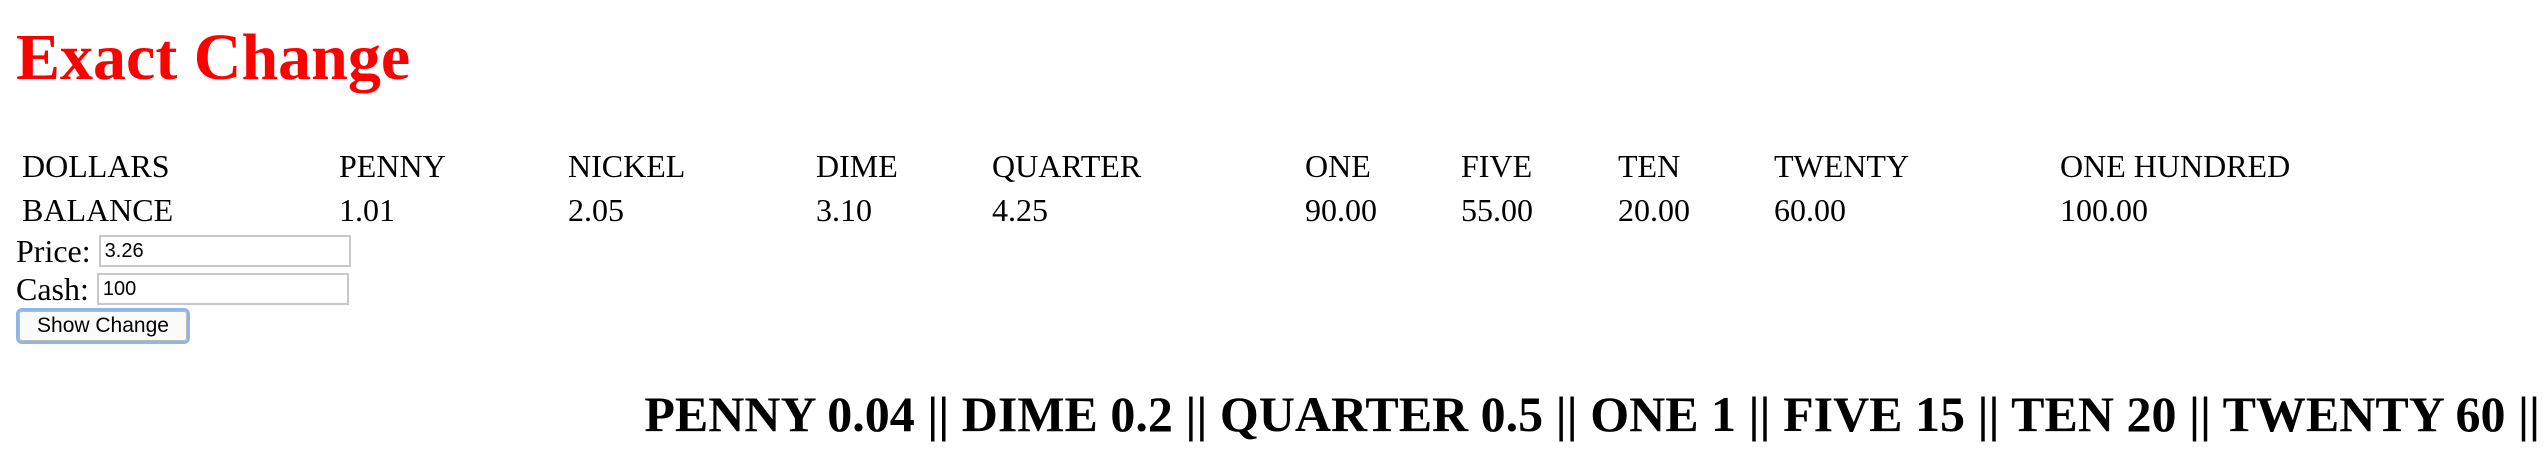 This screenshot has height=466, width=2546. I want to click on header-one: ONE, so click(1338, 166).